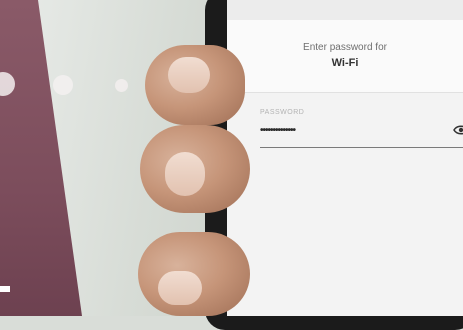 The image size is (463, 330). Describe the element at coordinates (282, 112) in the screenshot. I see `password-label: PASSWORD` at that location.